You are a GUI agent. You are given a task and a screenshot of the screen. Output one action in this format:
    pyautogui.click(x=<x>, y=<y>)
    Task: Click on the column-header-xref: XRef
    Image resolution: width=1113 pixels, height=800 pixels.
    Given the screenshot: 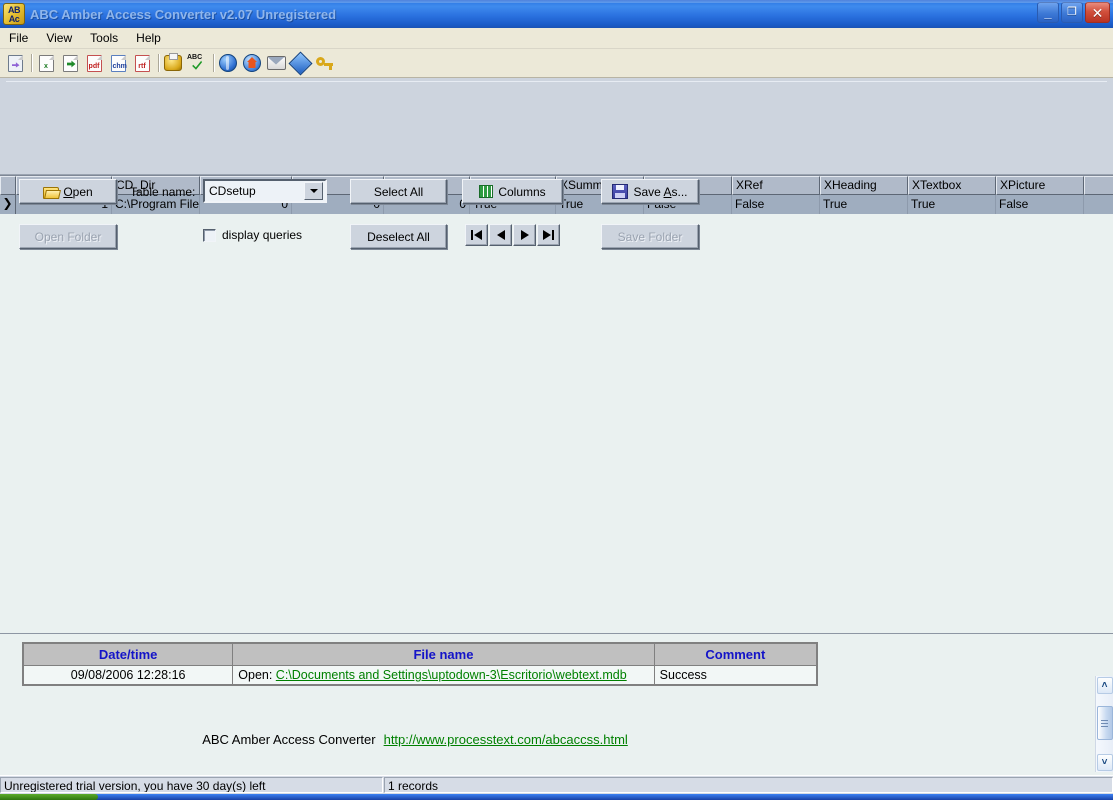 What is the action you would take?
    pyautogui.click(x=776, y=185)
    